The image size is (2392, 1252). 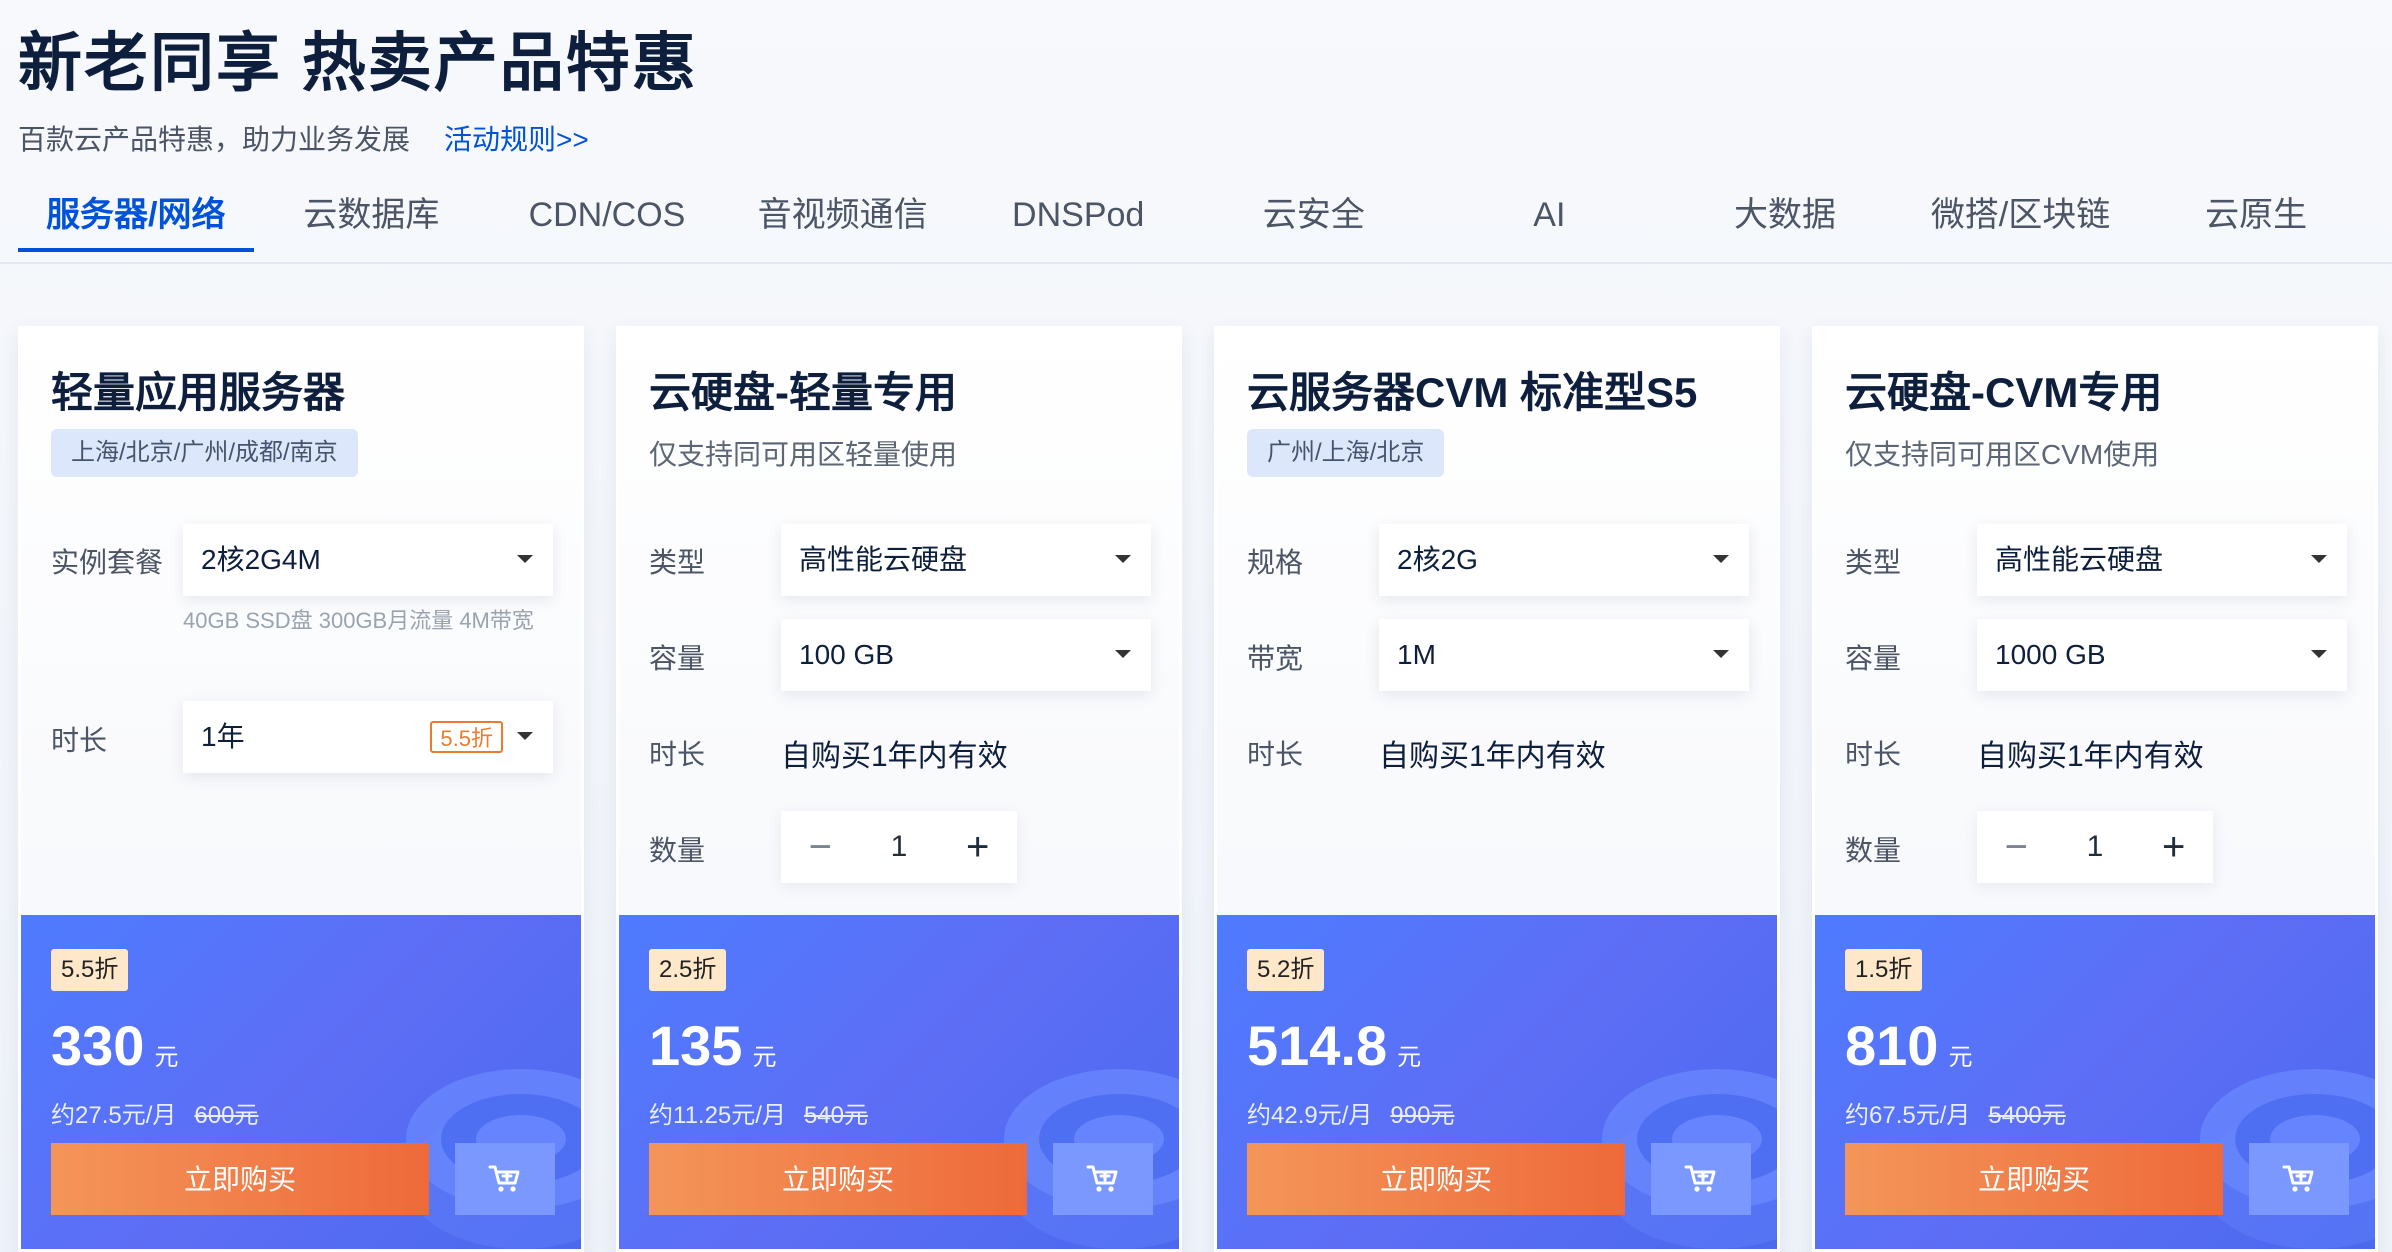 What do you see at coordinates (966, 655) in the screenshot?
I see `capacity-select: 100 GB` at bounding box center [966, 655].